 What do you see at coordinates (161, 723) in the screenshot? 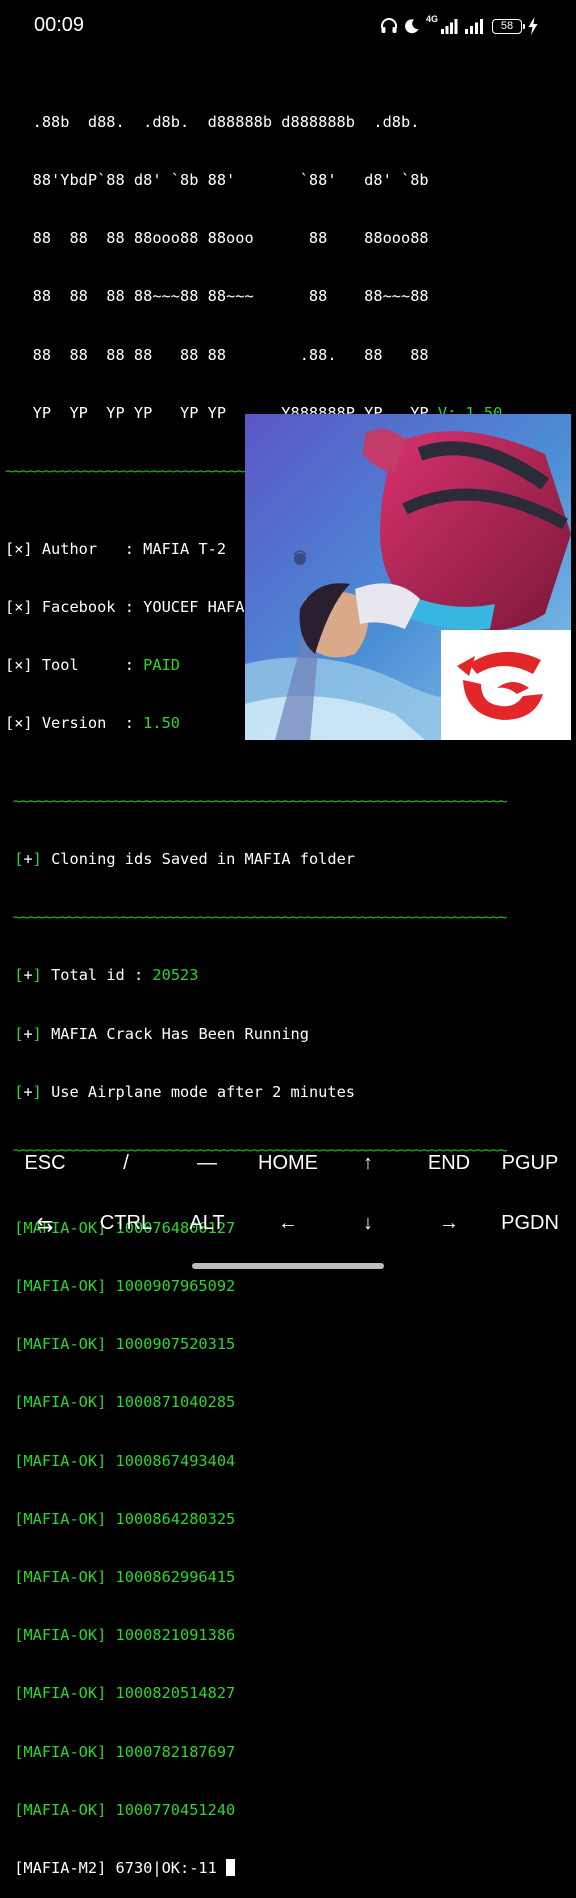
I see `info-value: 1.50` at bounding box center [161, 723].